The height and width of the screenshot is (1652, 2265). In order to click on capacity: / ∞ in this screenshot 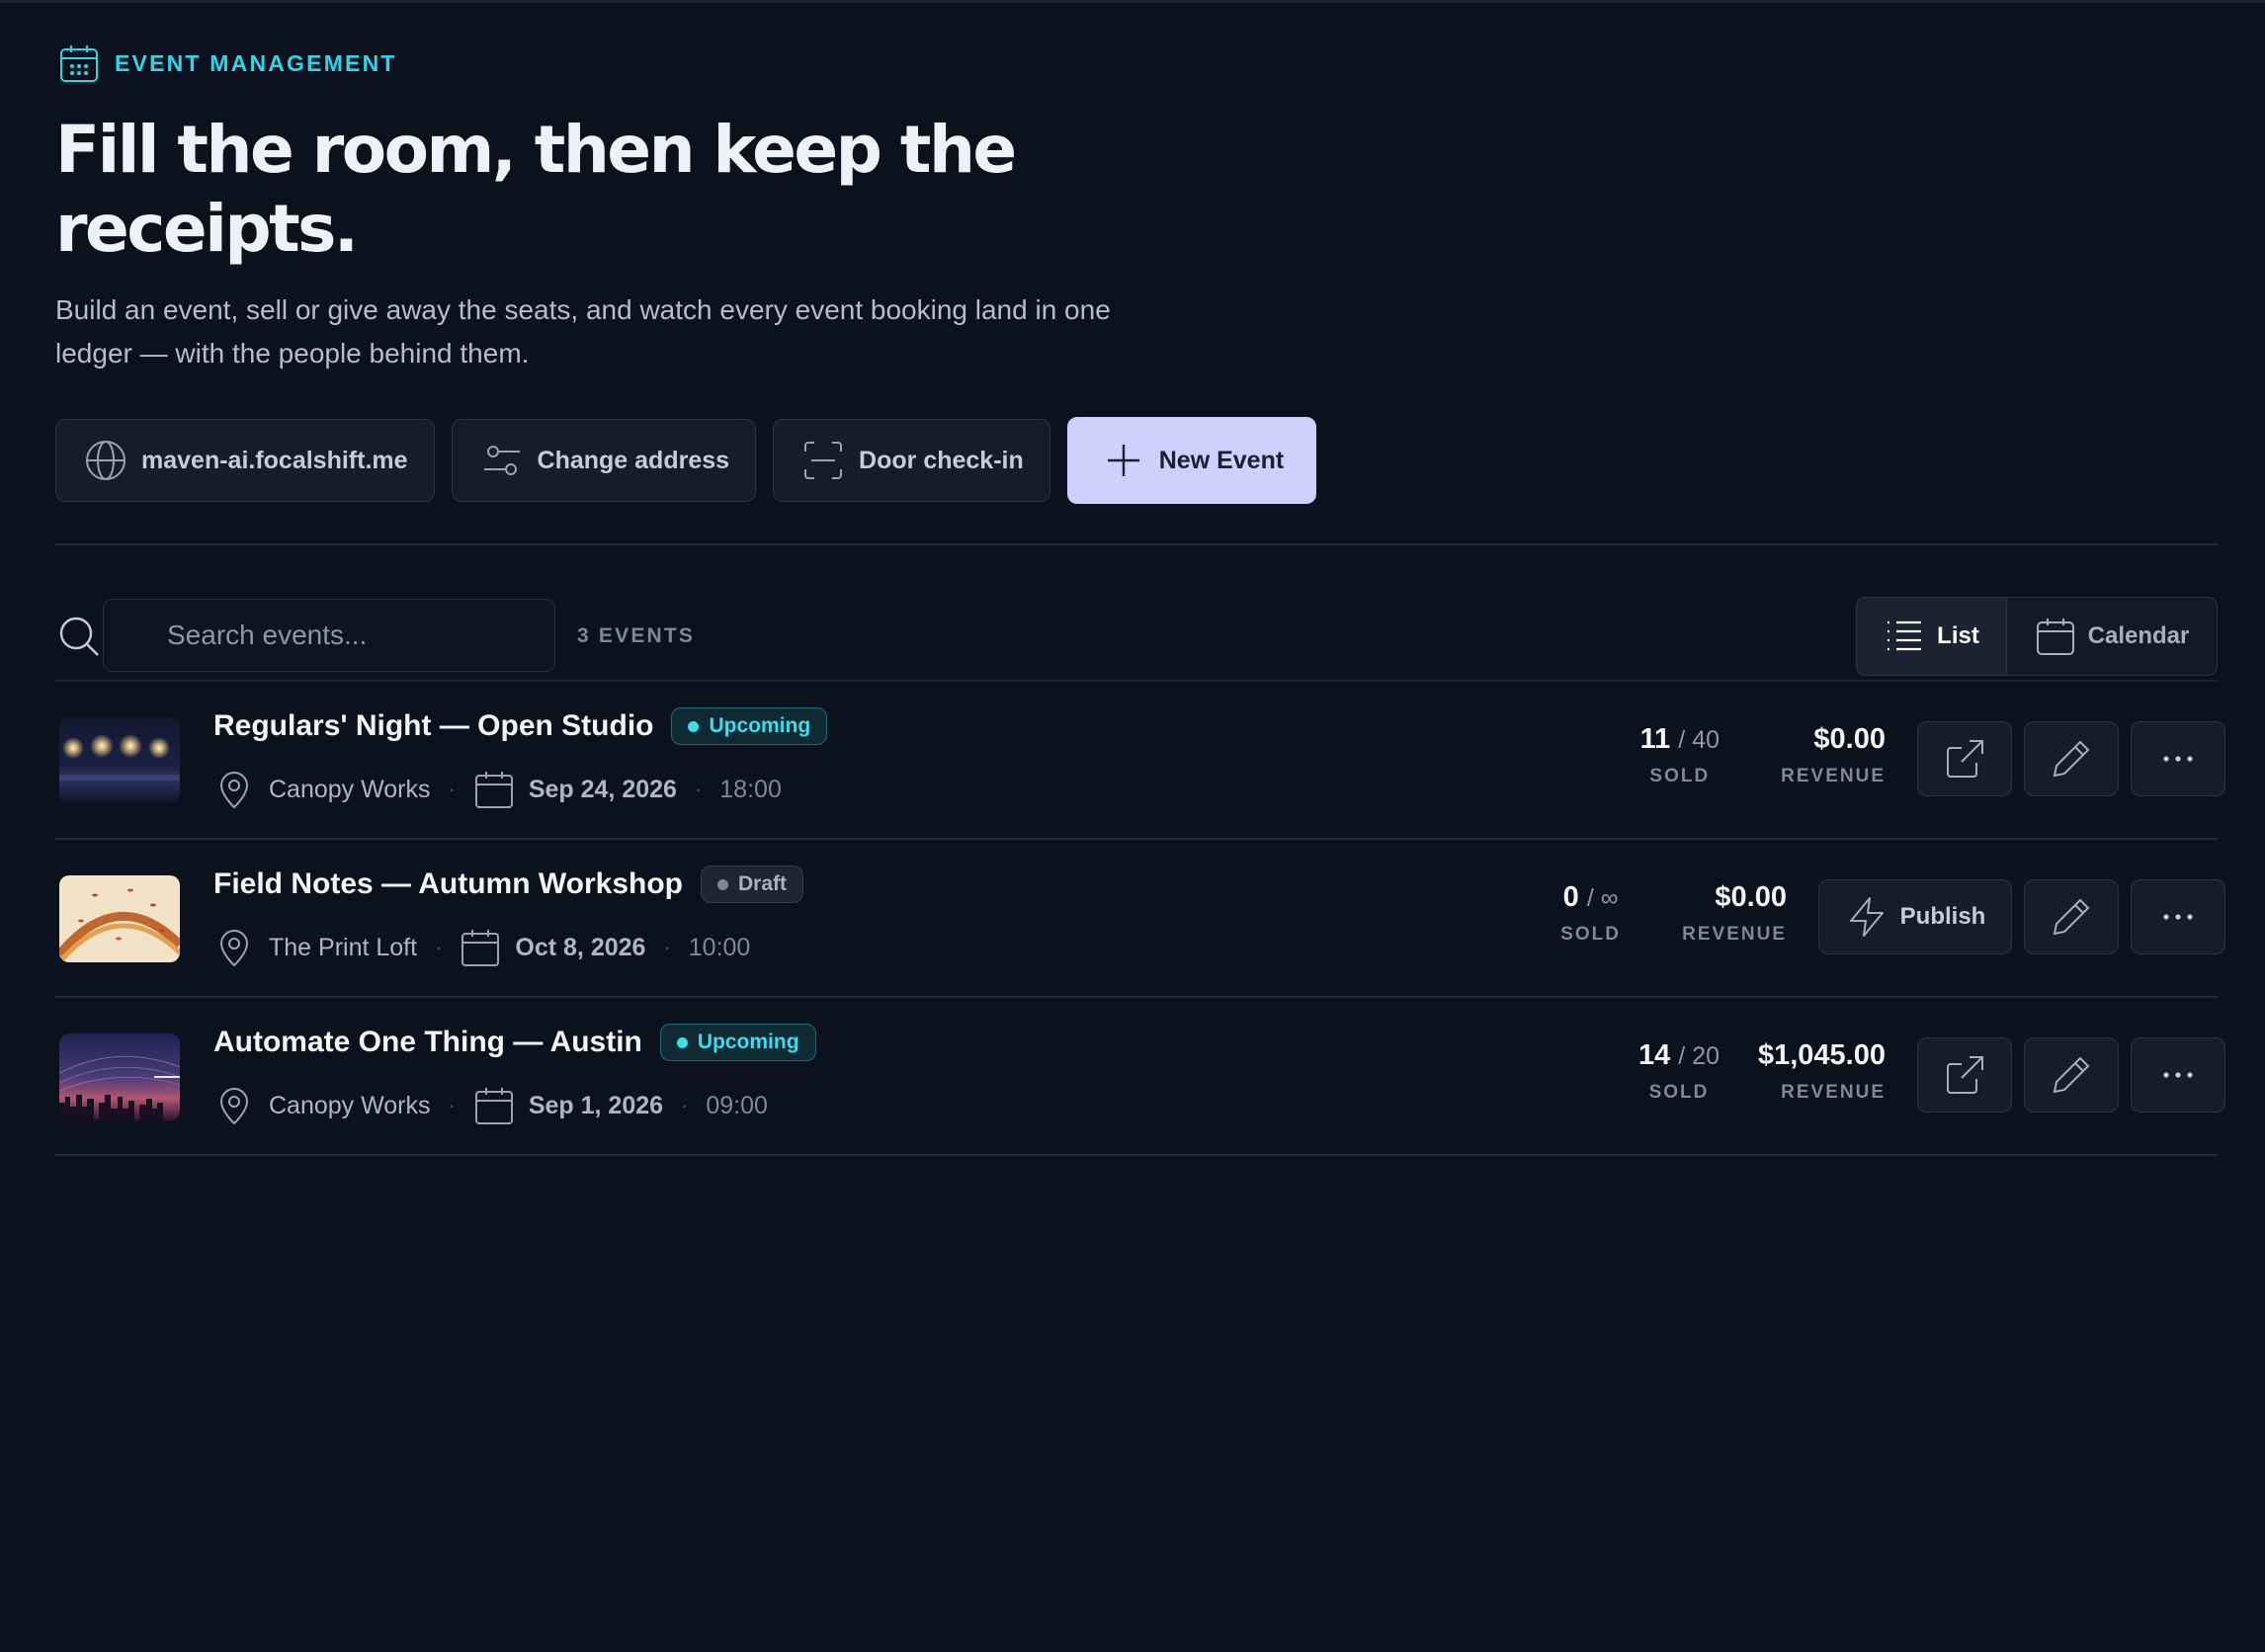, I will do `click(1602, 898)`.